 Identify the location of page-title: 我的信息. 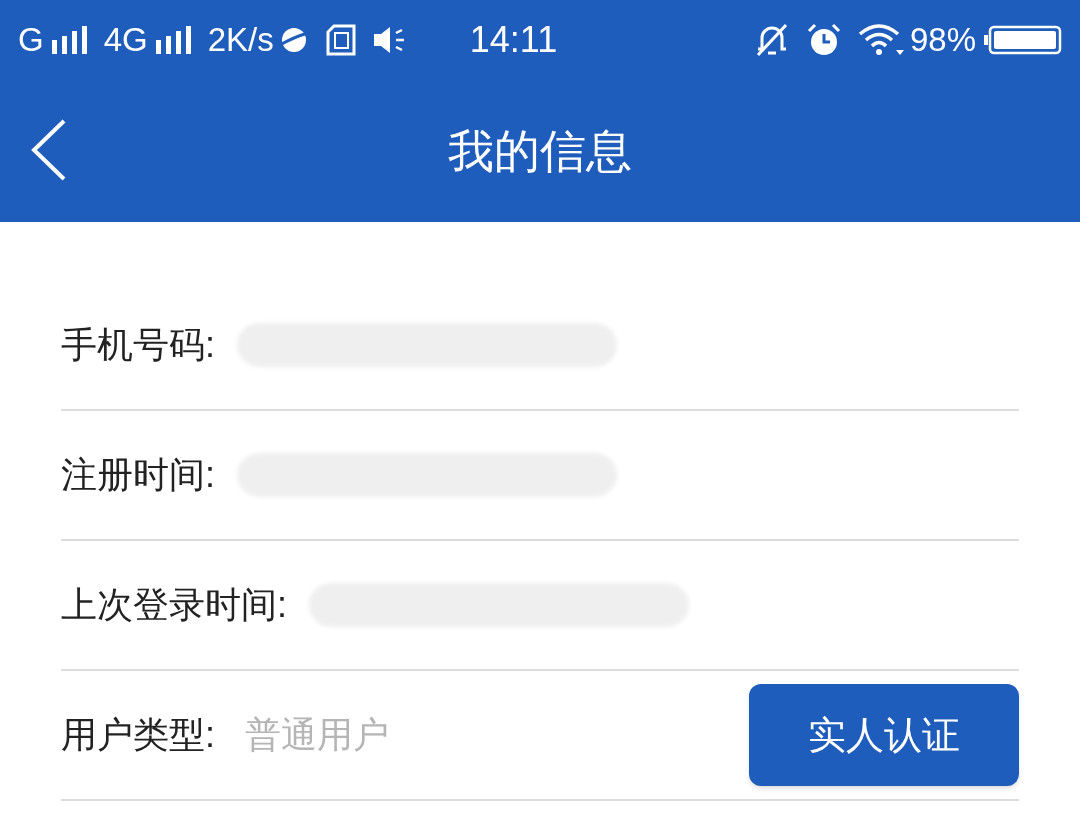
(540, 151).